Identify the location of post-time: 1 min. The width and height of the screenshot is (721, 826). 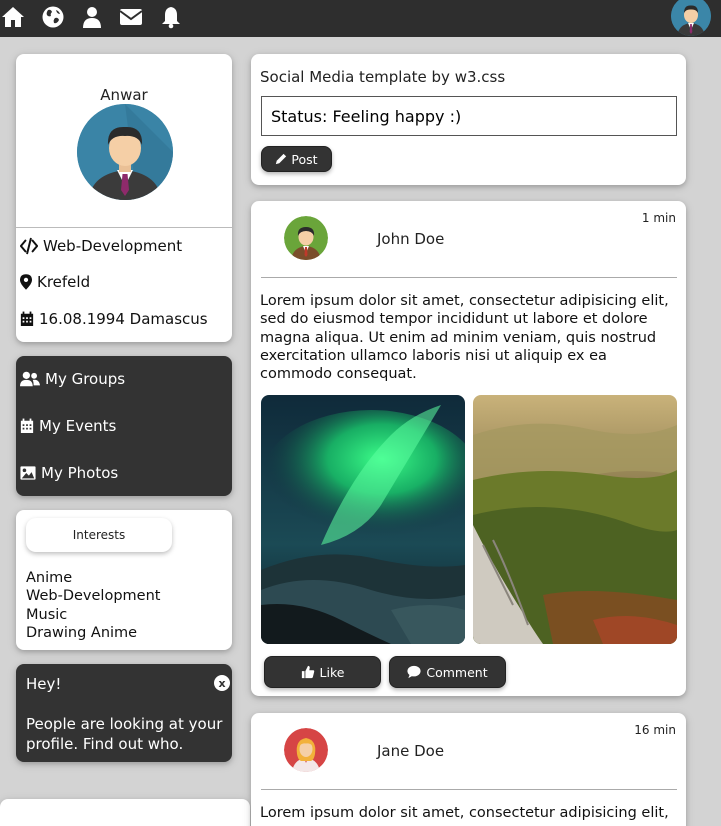
(658, 218).